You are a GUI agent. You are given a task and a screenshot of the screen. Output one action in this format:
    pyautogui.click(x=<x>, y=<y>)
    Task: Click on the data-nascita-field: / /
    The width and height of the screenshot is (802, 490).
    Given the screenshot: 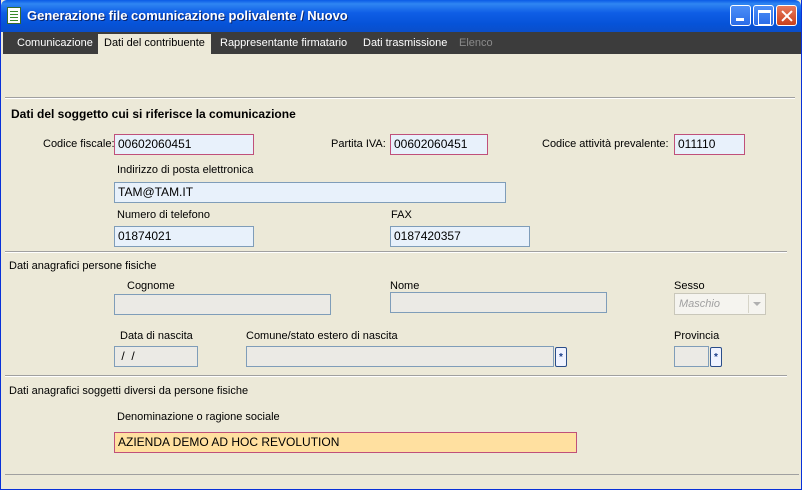 What is the action you would take?
    pyautogui.click(x=156, y=356)
    